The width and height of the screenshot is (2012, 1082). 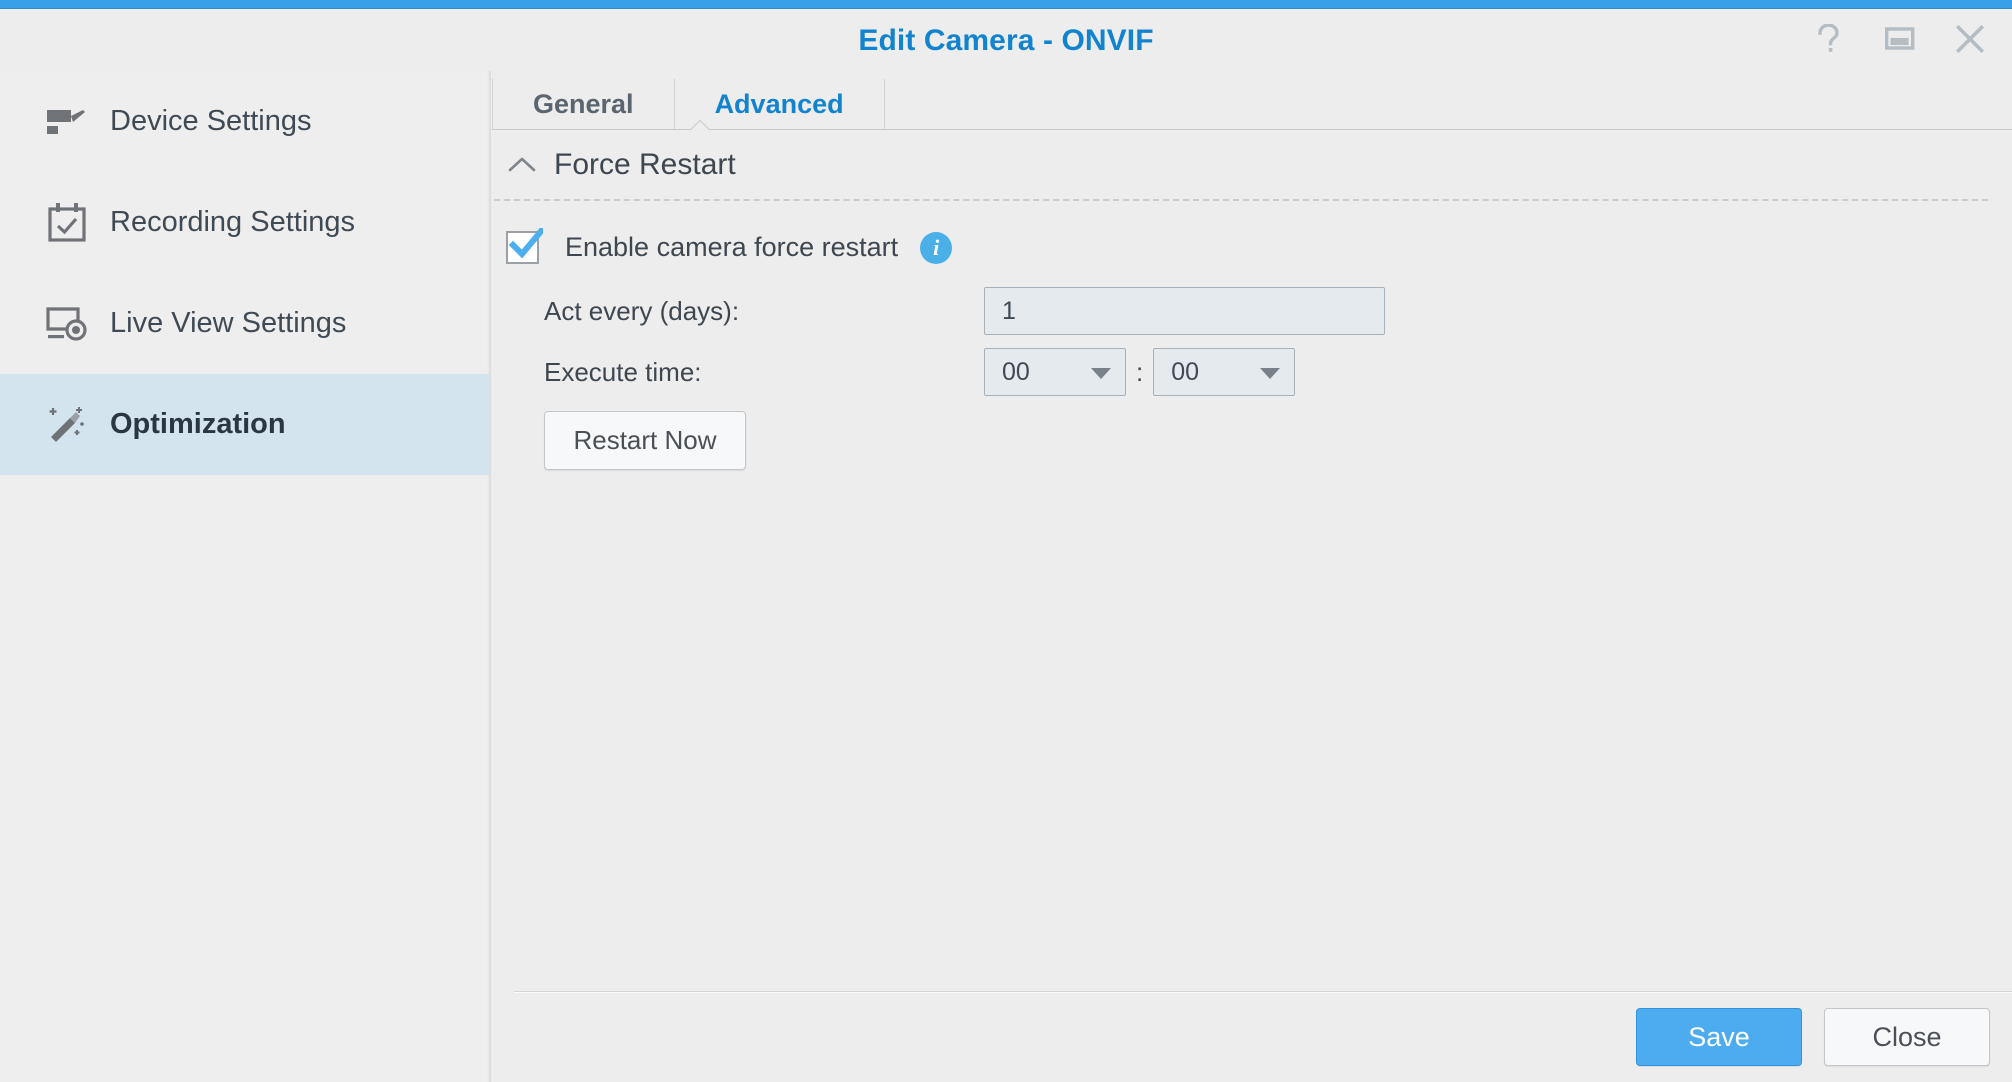 I want to click on info-icon: i, so click(x=936, y=247).